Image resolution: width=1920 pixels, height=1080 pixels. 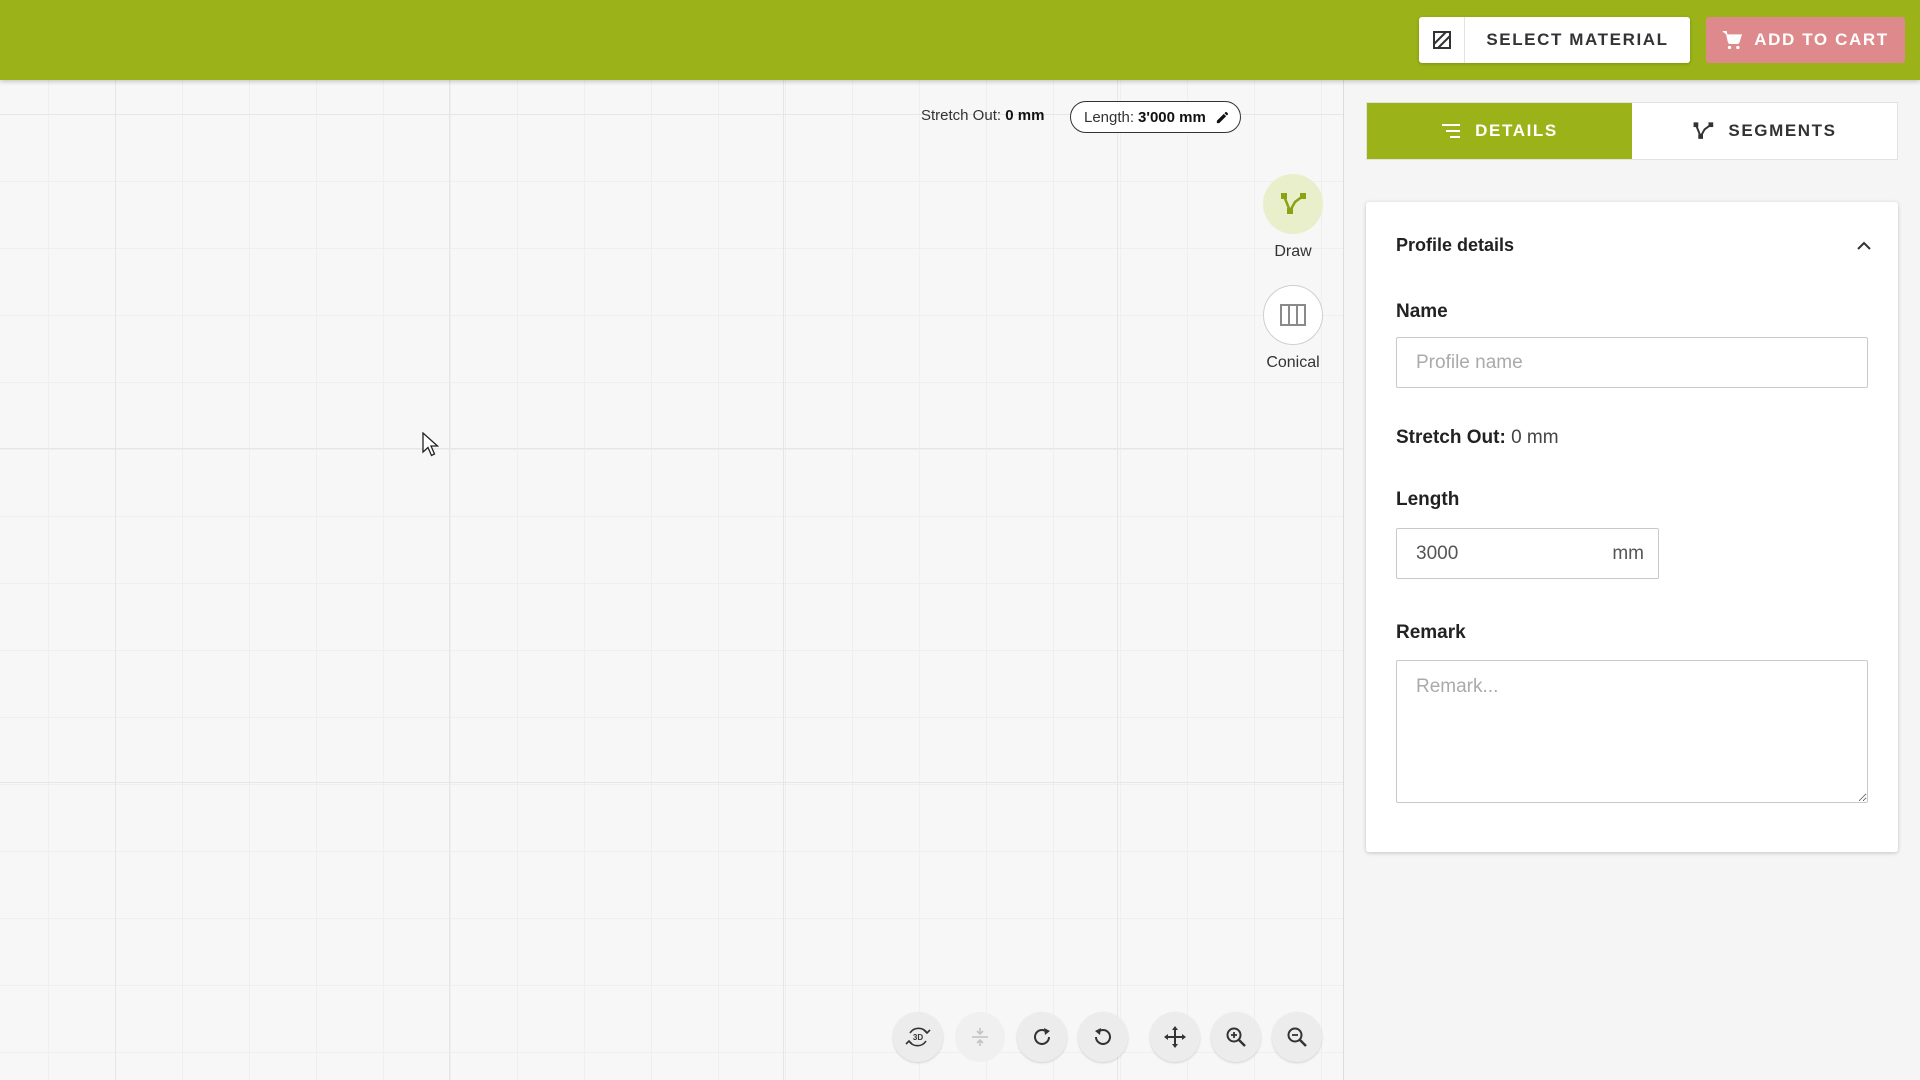 I want to click on length-unit: mm, so click(x=1628, y=553).